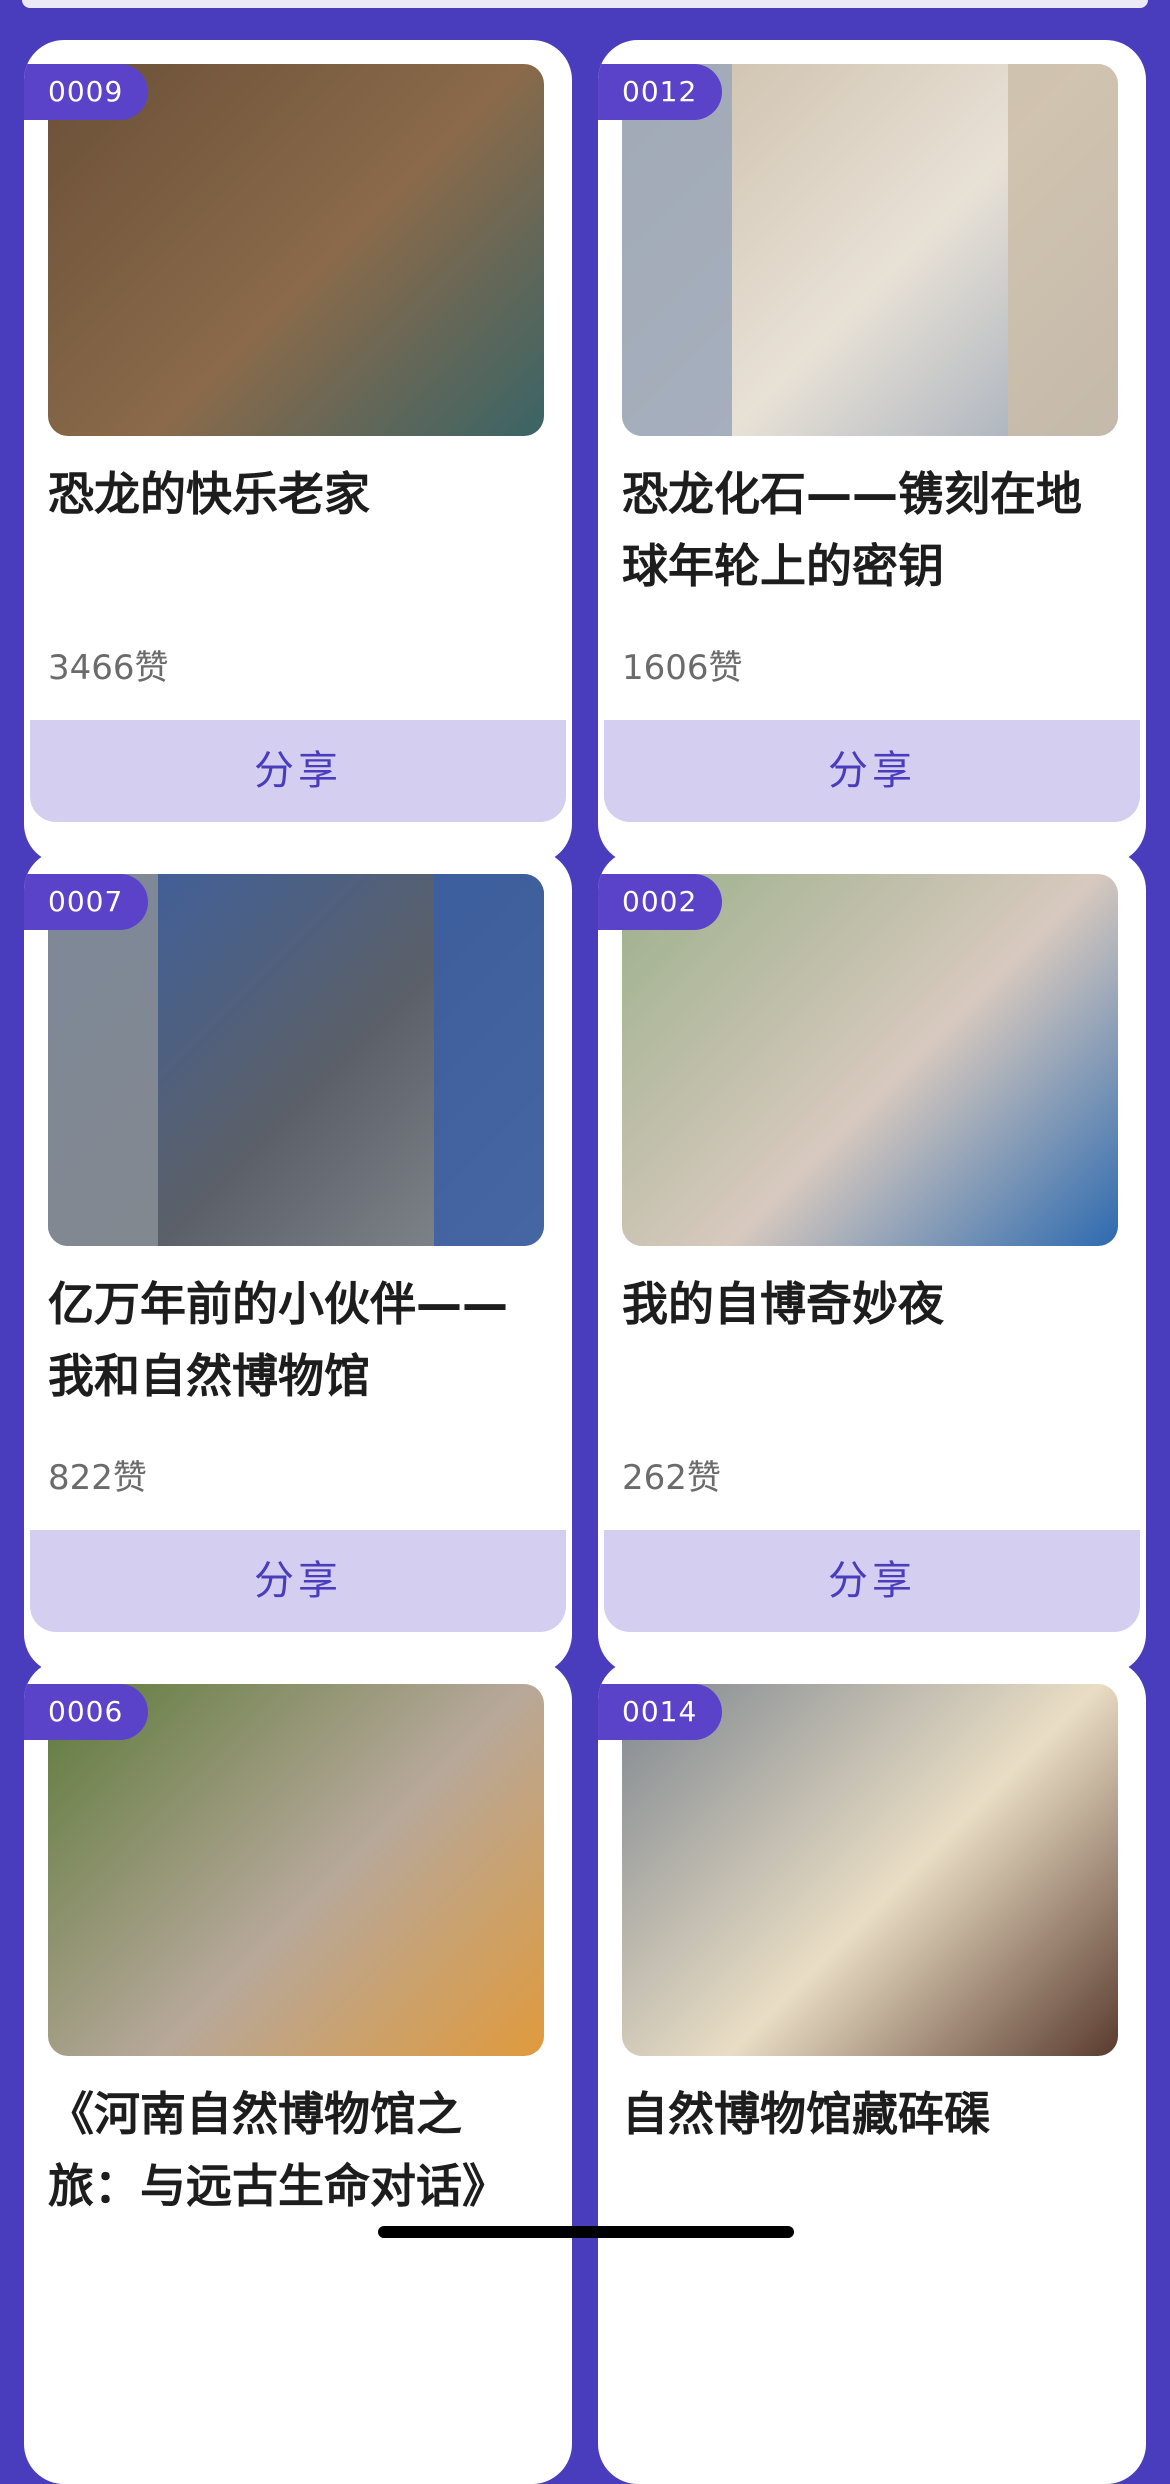  What do you see at coordinates (108, 668) in the screenshot?
I see `card-likes: 3466赞` at bounding box center [108, 668].